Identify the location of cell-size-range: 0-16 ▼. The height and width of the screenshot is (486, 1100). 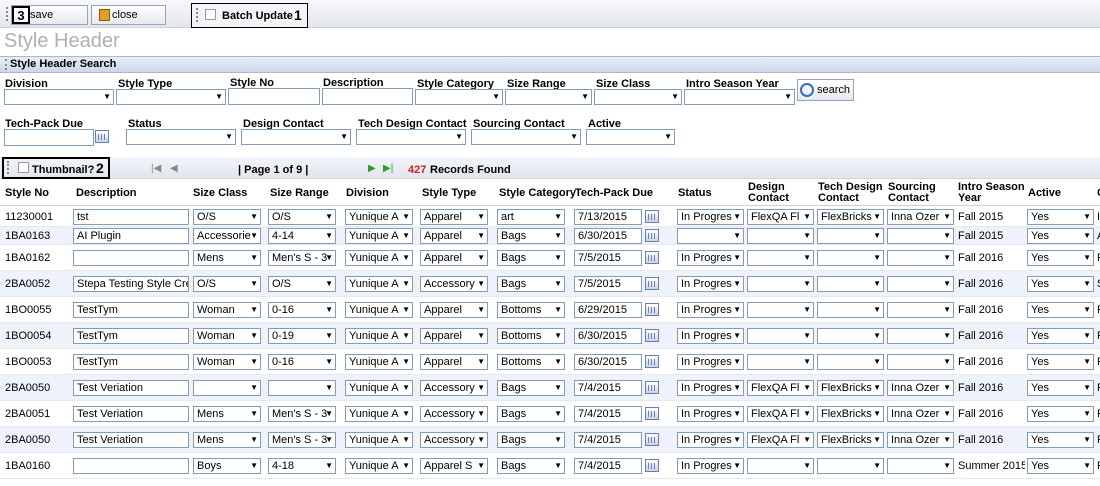
(302, 362).